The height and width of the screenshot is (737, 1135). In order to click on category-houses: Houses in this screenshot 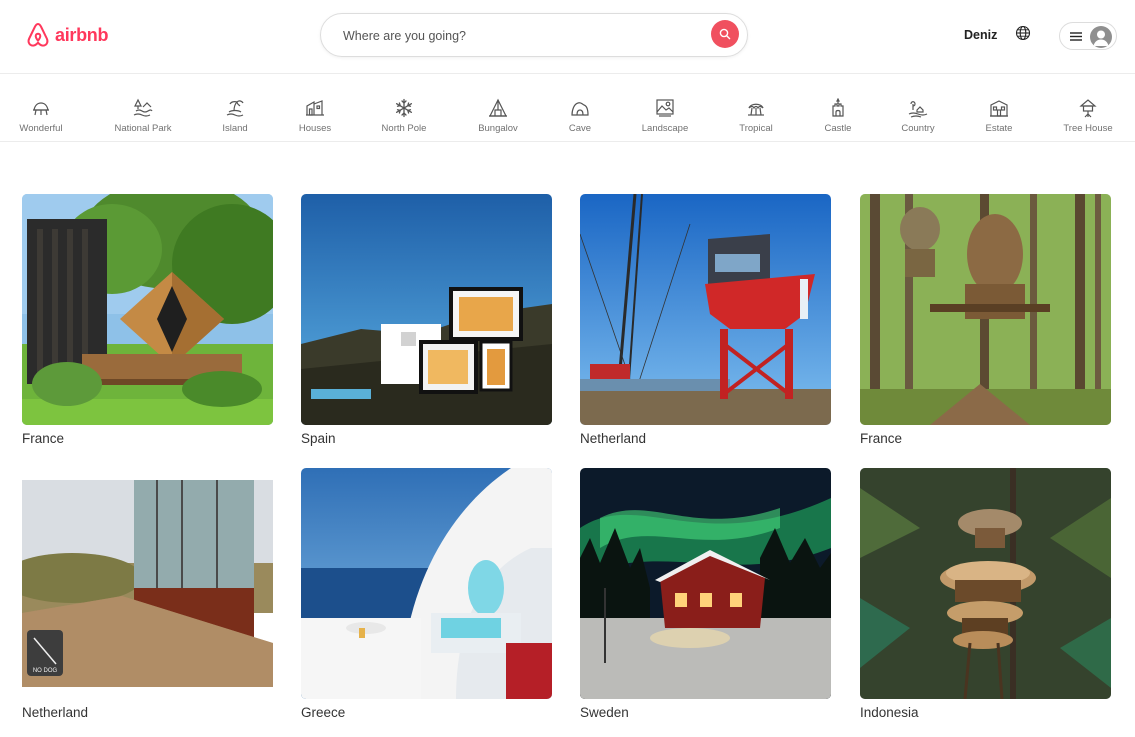, I will do `click(315, 116)`.